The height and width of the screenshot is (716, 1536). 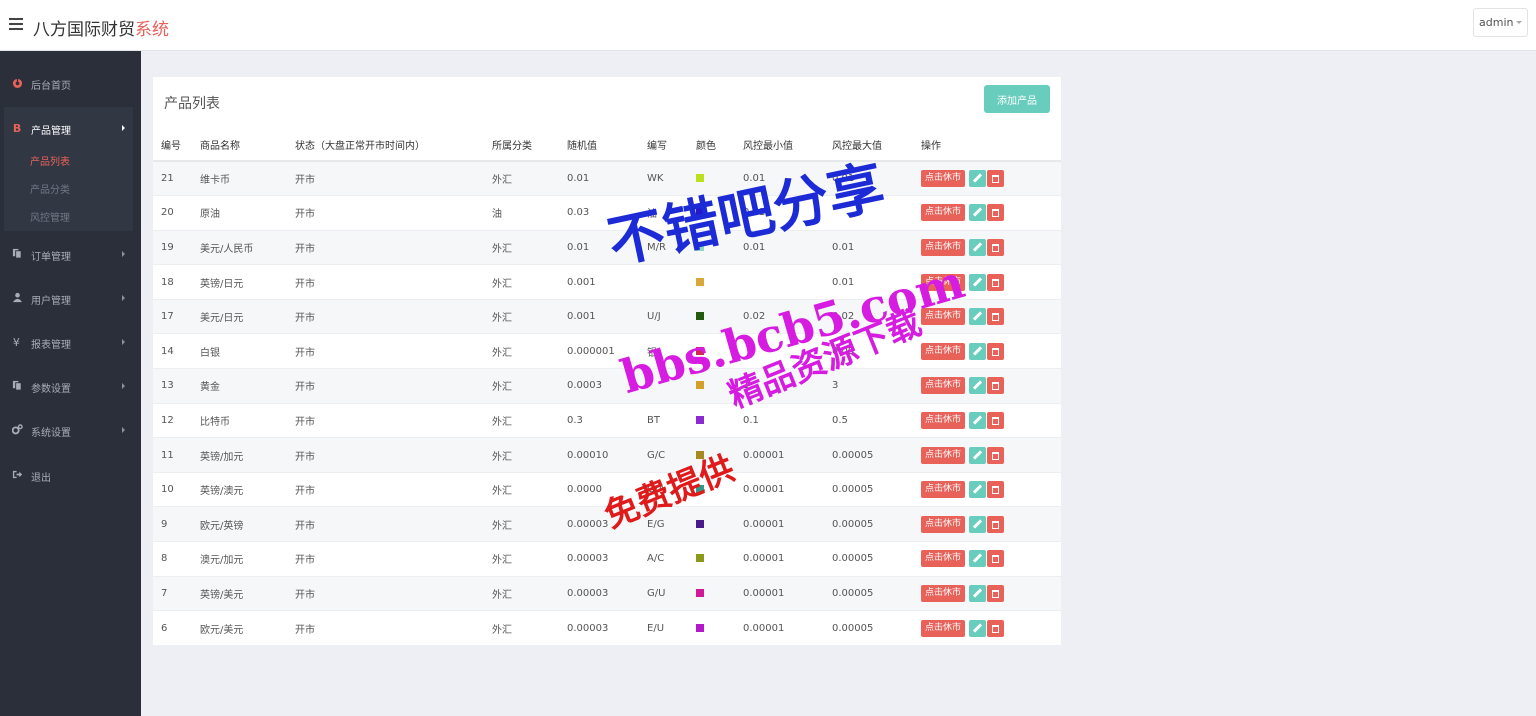 What do you see at coordinates (176, 386) in the screenshot?
I see `cell-id: 13` at bounding box center [176, 386].